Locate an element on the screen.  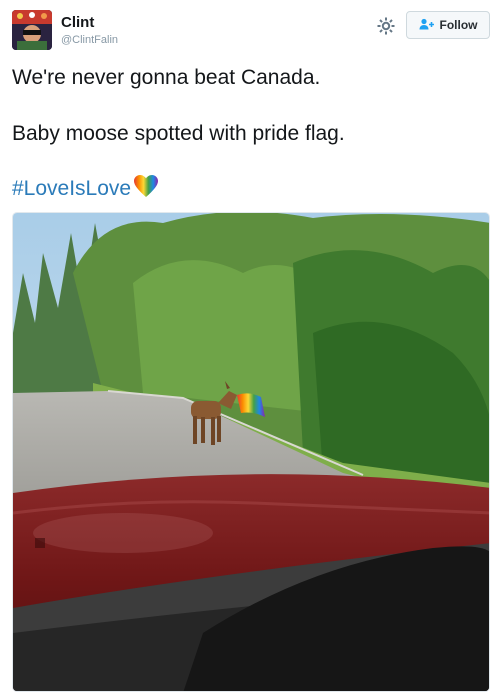
avatar is located at coordinates (32, 30).